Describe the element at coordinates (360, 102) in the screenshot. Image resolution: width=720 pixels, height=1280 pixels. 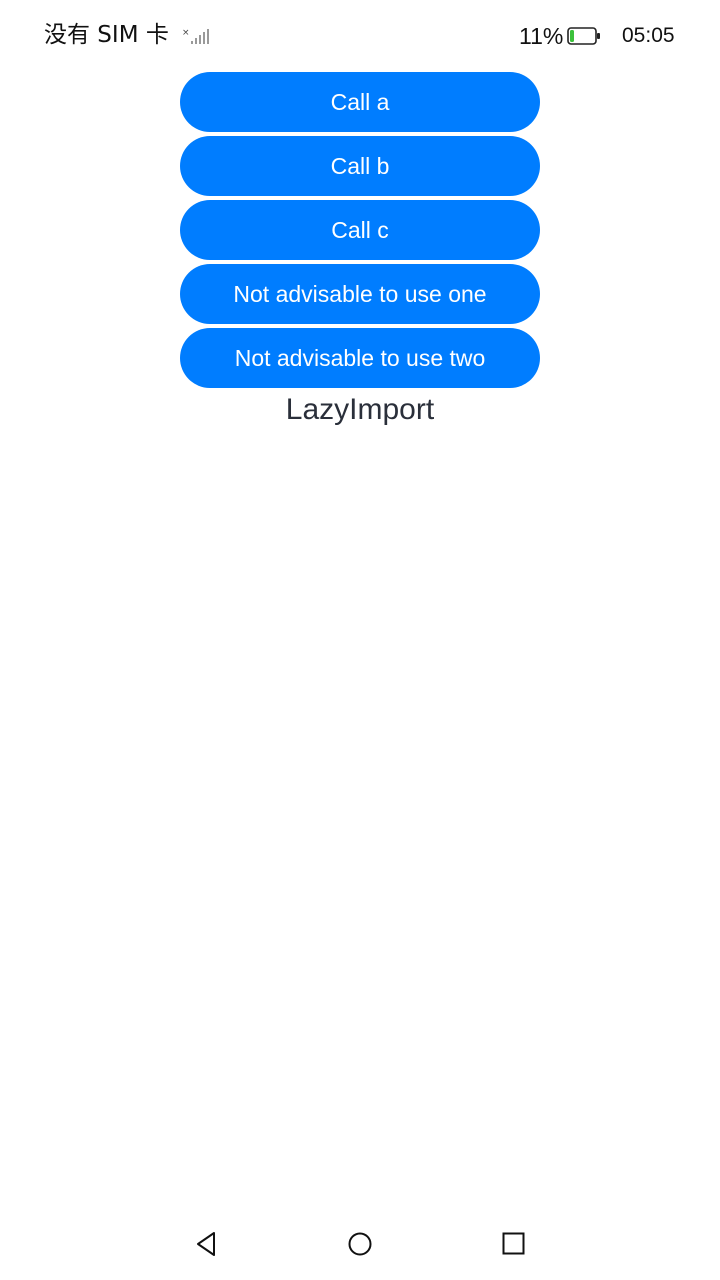
I see `call-a-button: Call a` at that location.